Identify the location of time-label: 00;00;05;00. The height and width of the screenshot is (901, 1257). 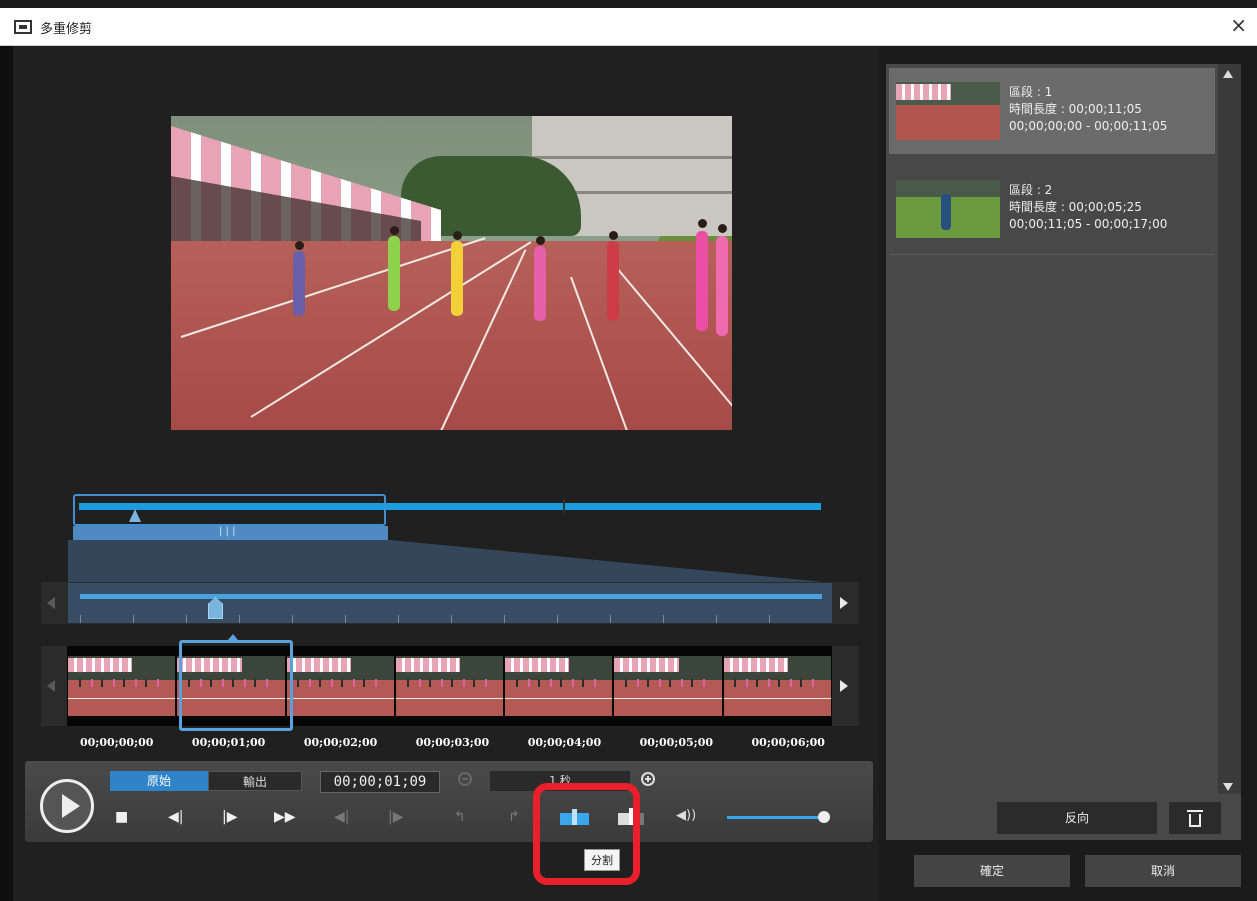
(676, 742).